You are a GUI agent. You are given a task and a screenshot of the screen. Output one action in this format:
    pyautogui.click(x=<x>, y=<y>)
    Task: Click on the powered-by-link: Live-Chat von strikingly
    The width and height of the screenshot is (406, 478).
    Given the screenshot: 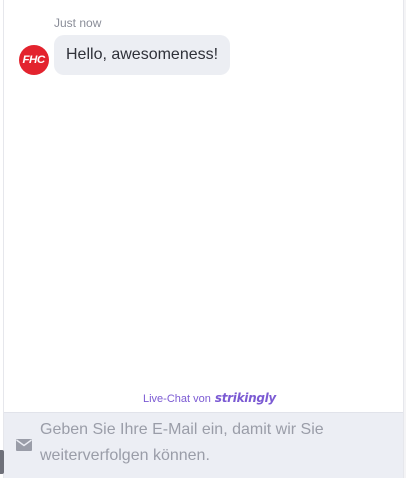 What is the action you would take?
    pyautogui.click(x=209, y=398)
    